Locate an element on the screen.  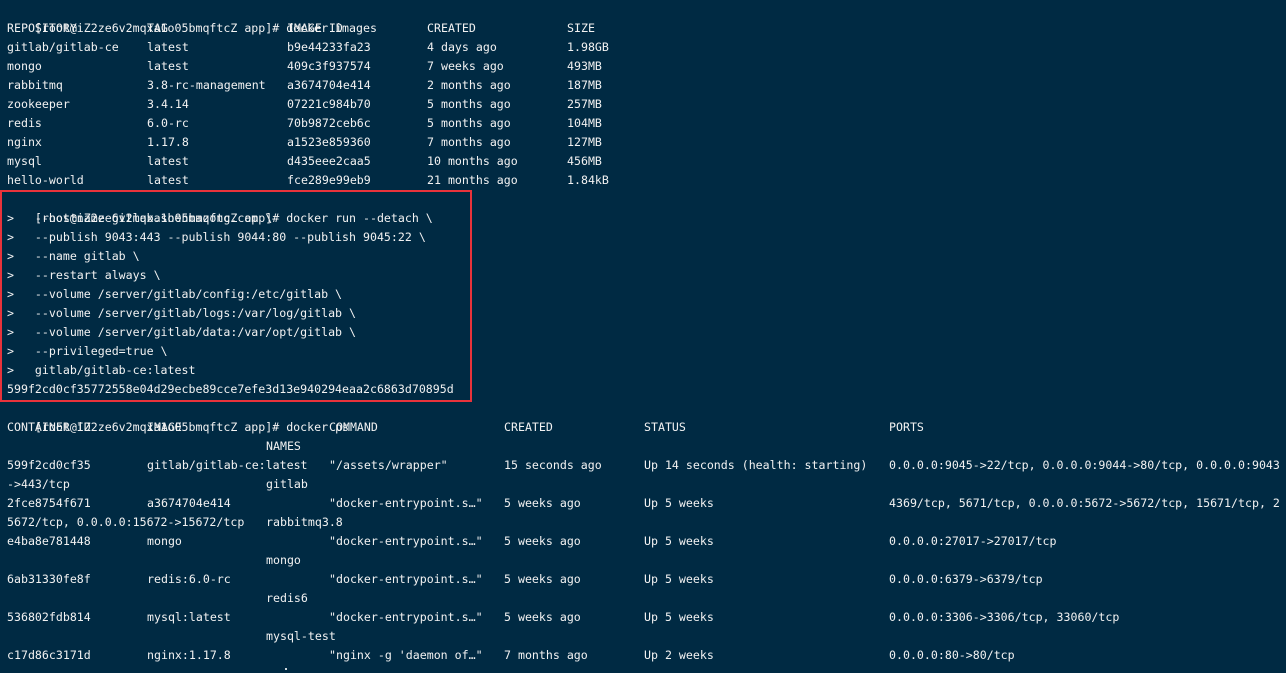
continuation-line: > --name gitlab \ is located at coordinates (73, 256).